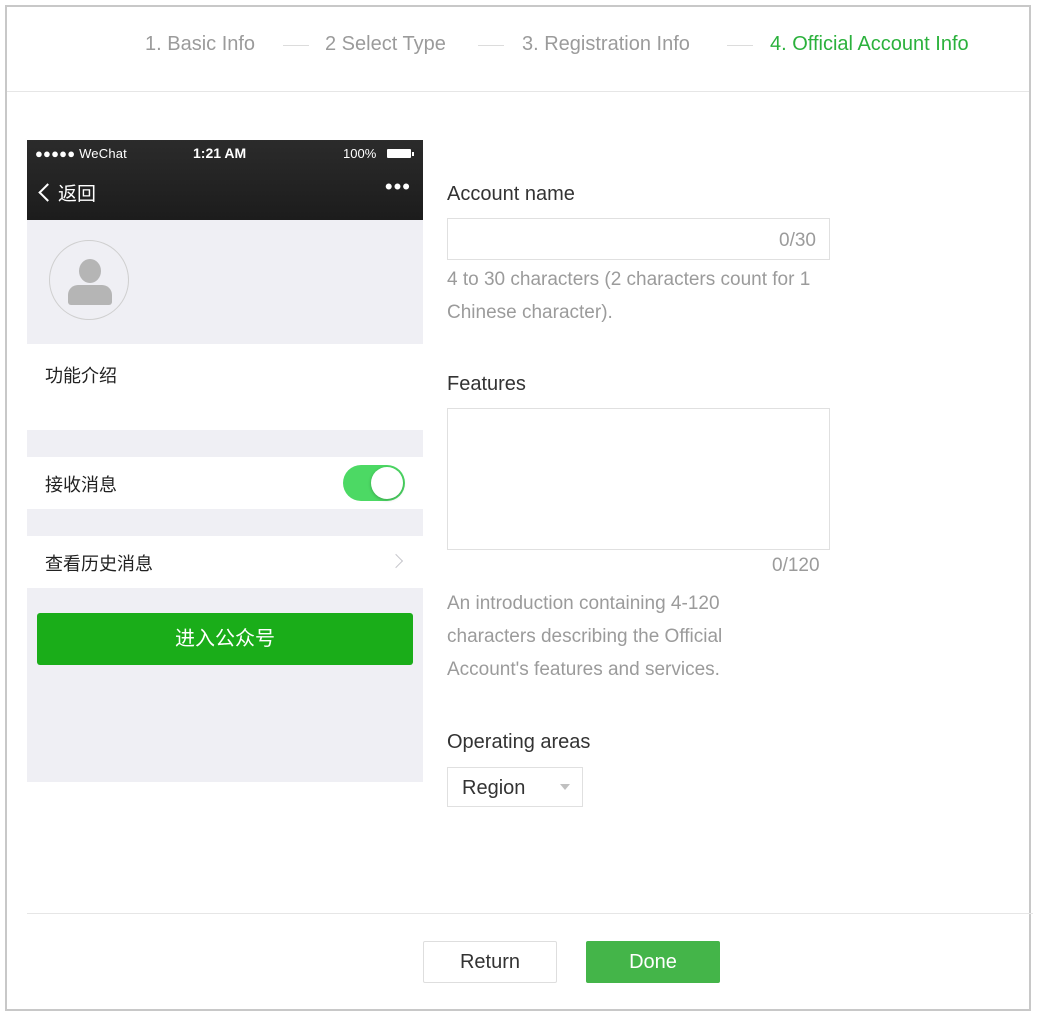 The width and height of the screenshot is (1038, 1017). I want to click on back-button: 返回, so click(66, 192).